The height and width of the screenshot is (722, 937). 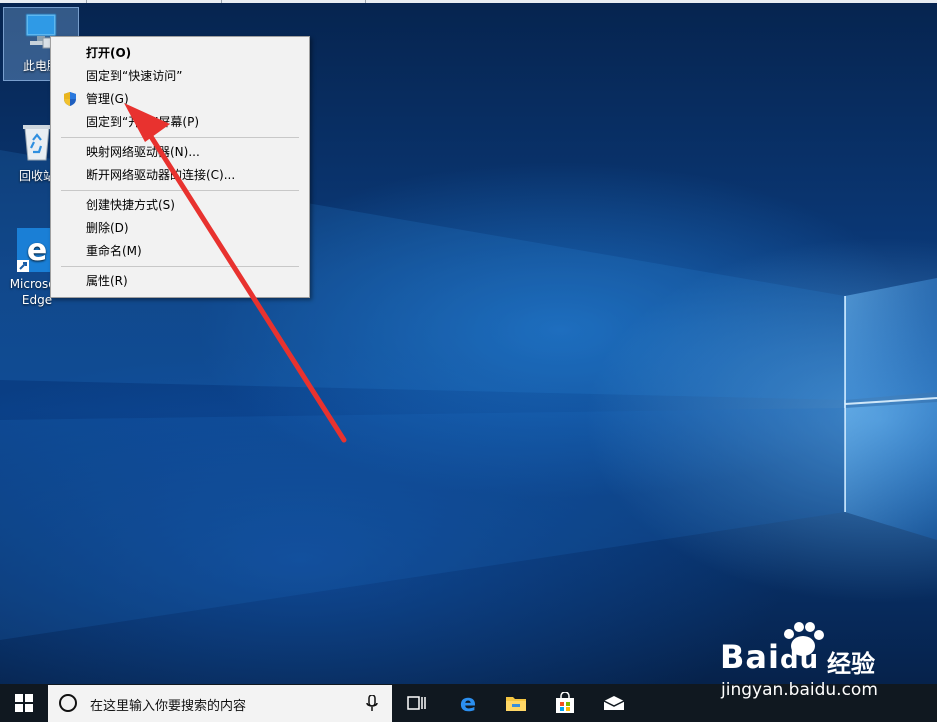 I want to click on svg-text: e, so click(x=468, y=703).